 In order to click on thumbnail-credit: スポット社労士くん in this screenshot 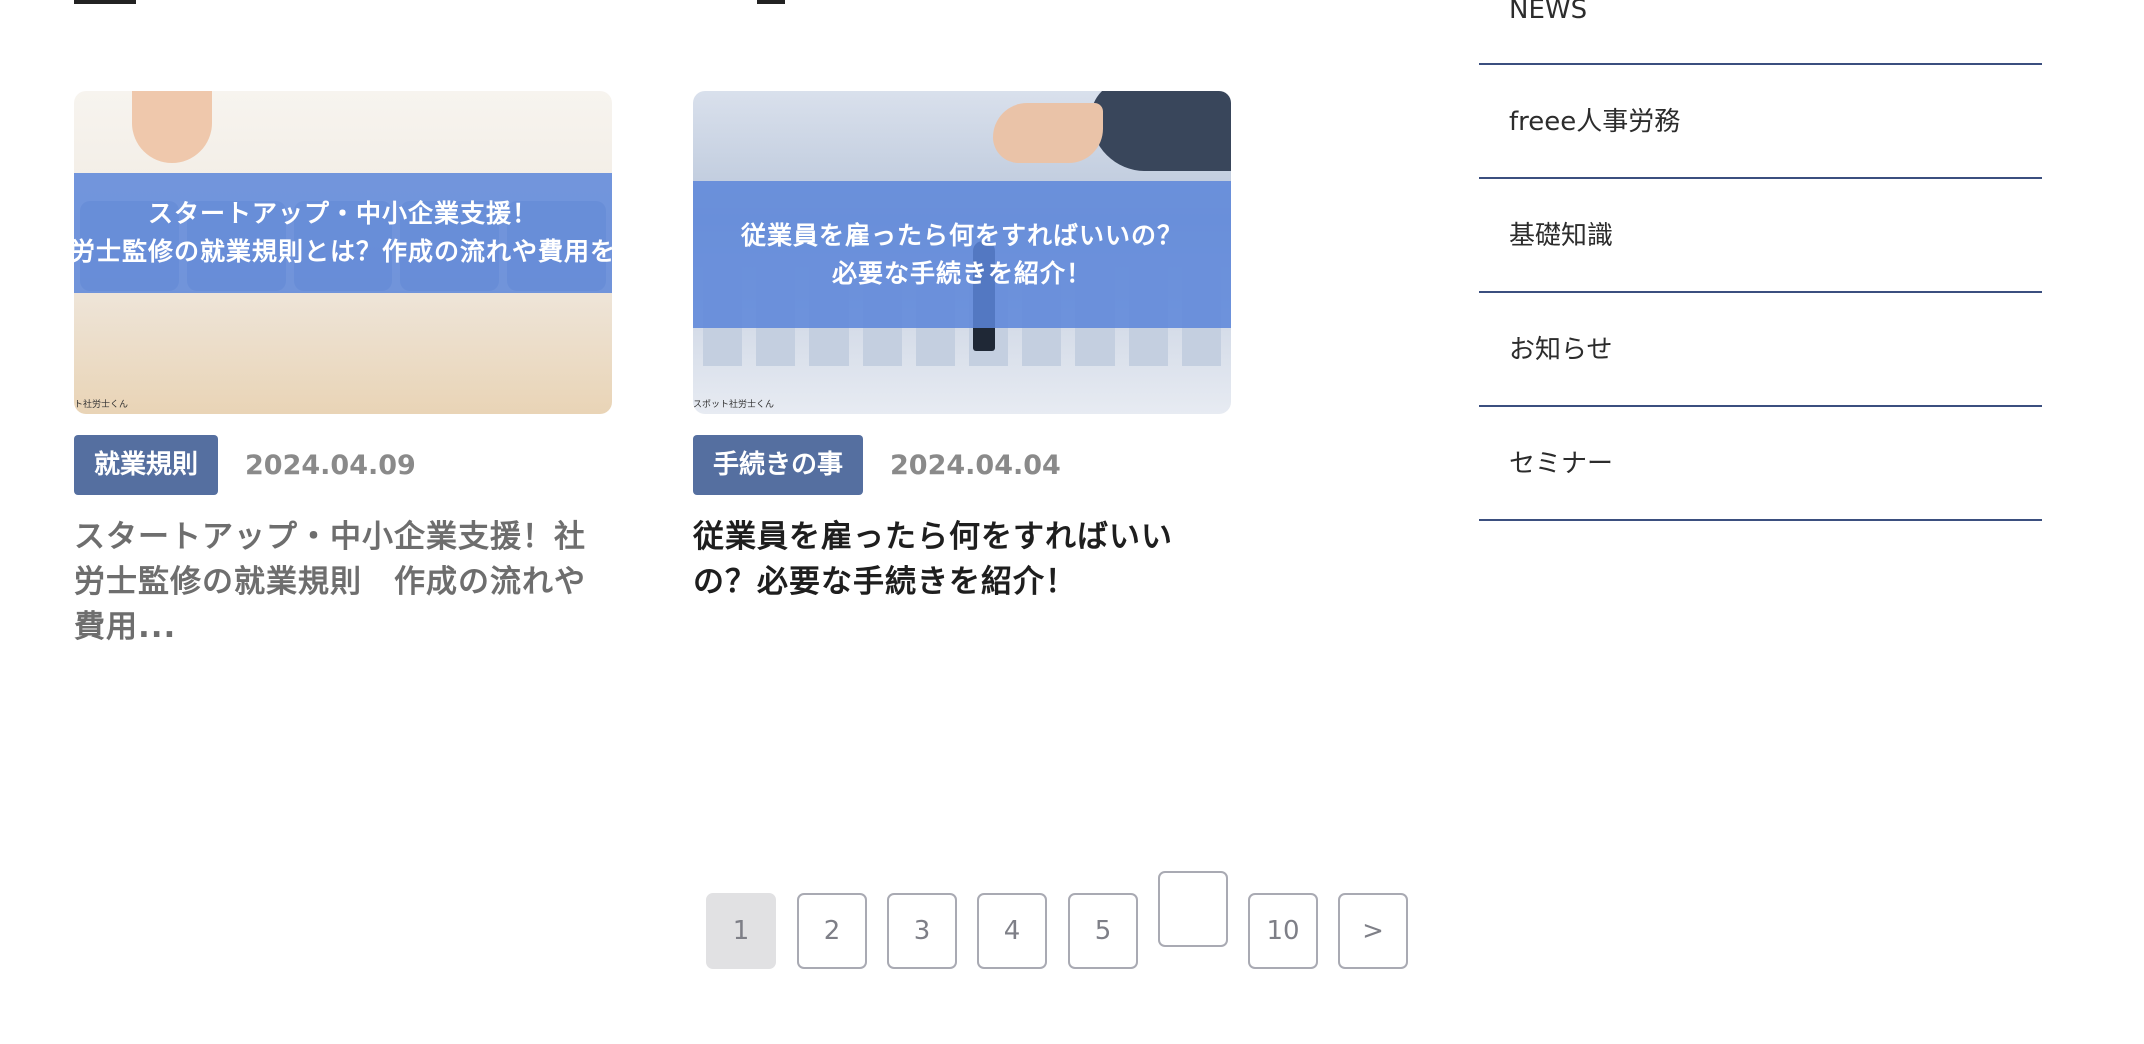, I will do `click(734, 405)`.